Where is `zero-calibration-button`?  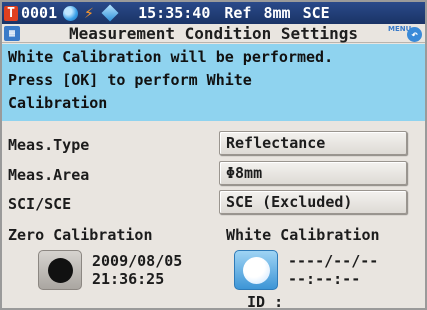 zero-calibration-button is located at coordinates (60, 270).